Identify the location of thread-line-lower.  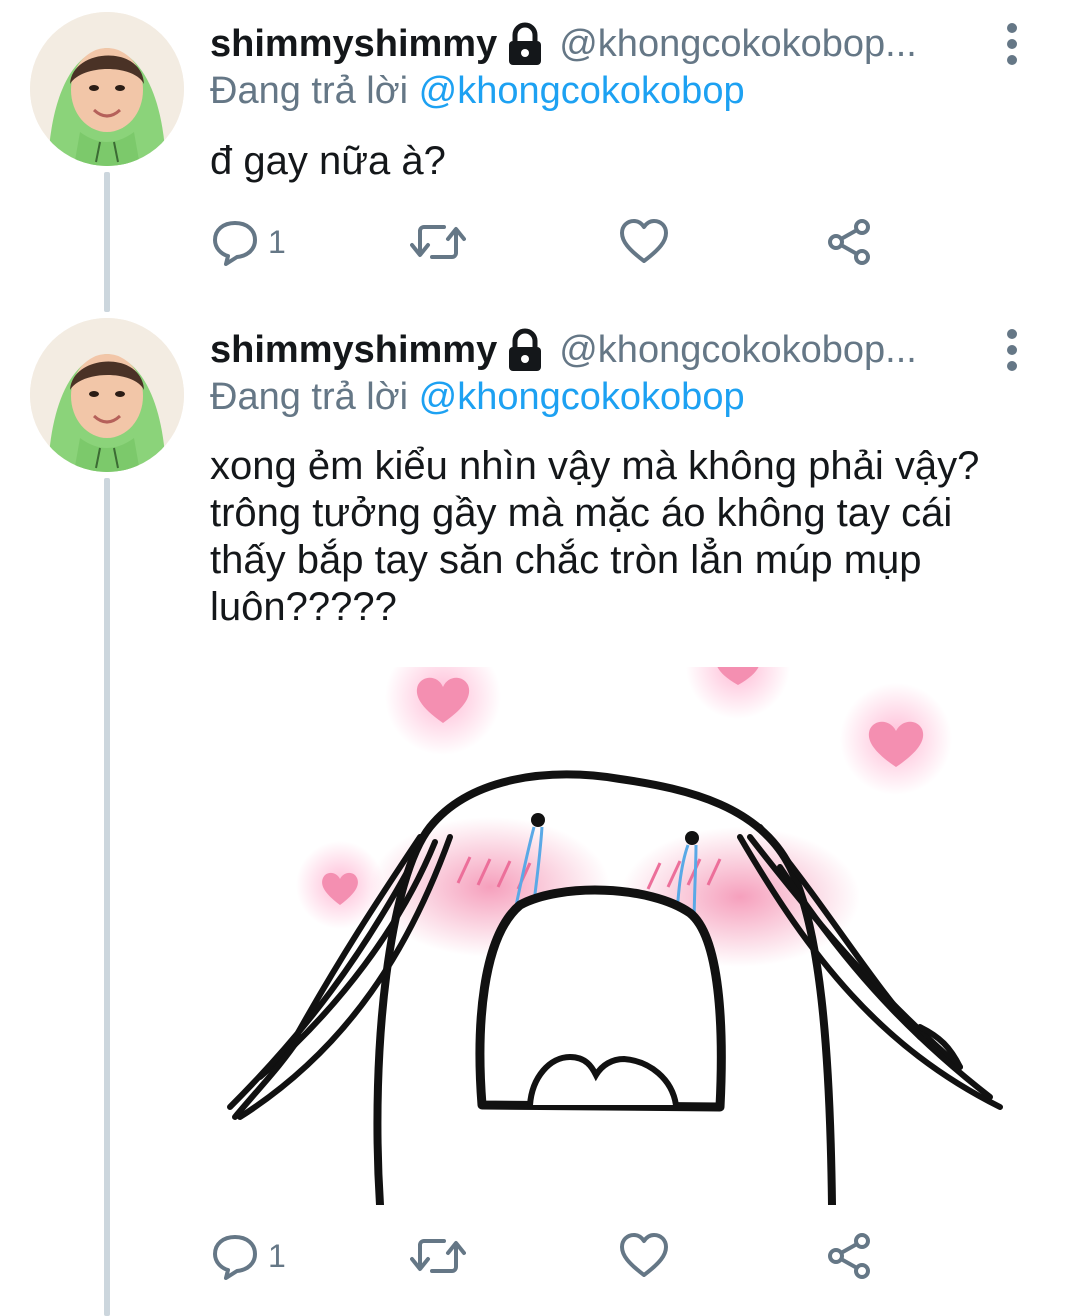
(107, 897).